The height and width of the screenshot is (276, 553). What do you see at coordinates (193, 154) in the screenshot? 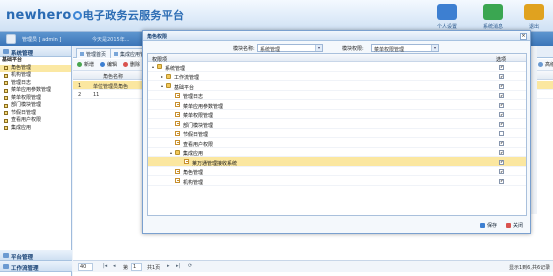
I see `tree-node-label: 集成应用` at bounding box center [193, 154].